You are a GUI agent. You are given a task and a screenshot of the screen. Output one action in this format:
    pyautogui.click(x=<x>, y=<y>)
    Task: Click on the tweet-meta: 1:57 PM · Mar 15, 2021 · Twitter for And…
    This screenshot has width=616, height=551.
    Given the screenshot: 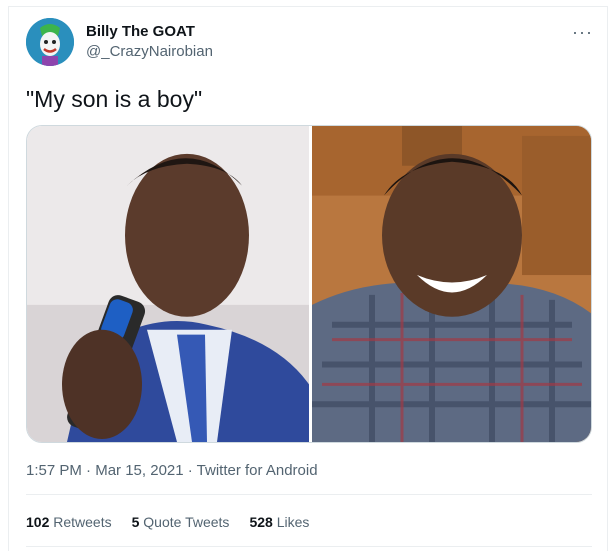 What is the action you would take?
    pyautogui.click(x=172, y=470)
    